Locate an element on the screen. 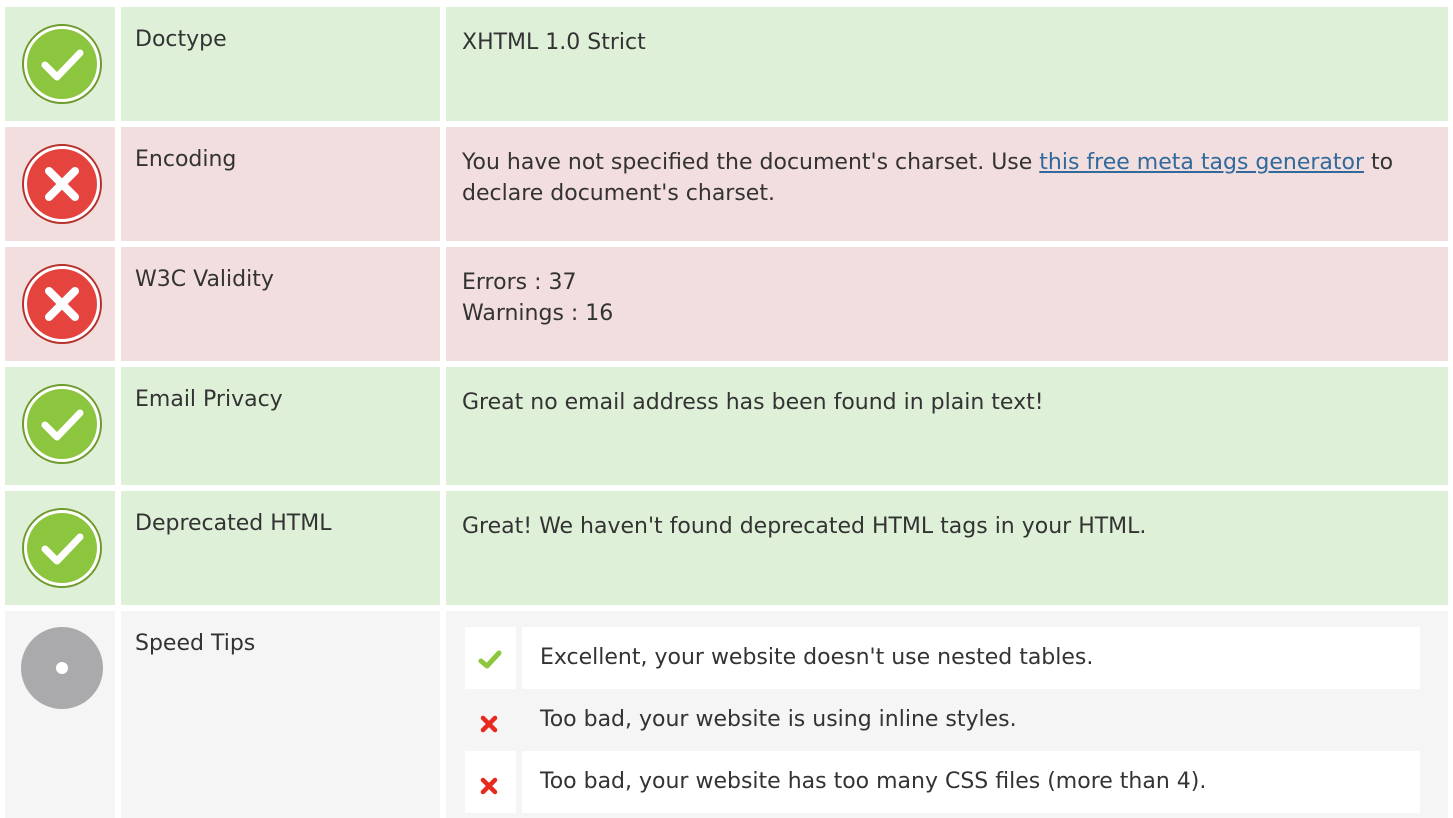 Image resolution: width=1453 pixels, height=818 pixels. row-value: XHTML 1.0 Strict is located at coordinates (947, 64).